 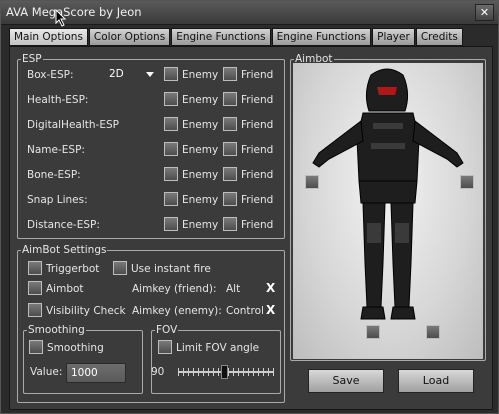 What do you see at coordinates (165, 347) in the screenshot?
I see `limit-fov-checkbox` at bounding box center [165, 347].